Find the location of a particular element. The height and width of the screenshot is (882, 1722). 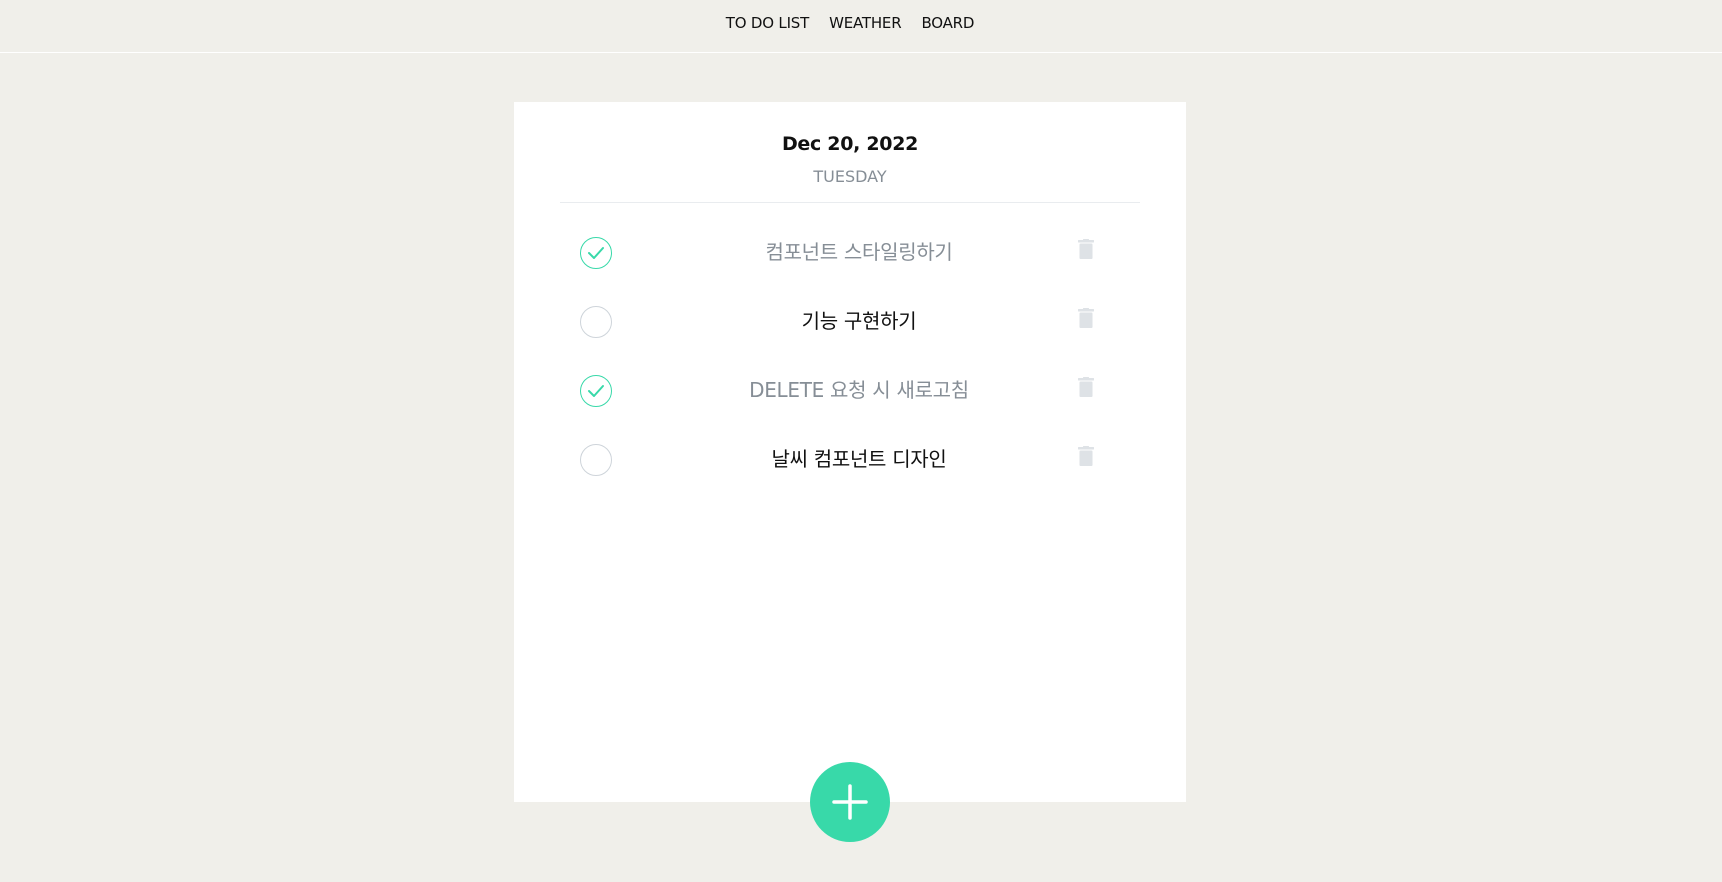

todo-item: 컴포넌트 스타일링하기 is located at coordinates (850, 252).